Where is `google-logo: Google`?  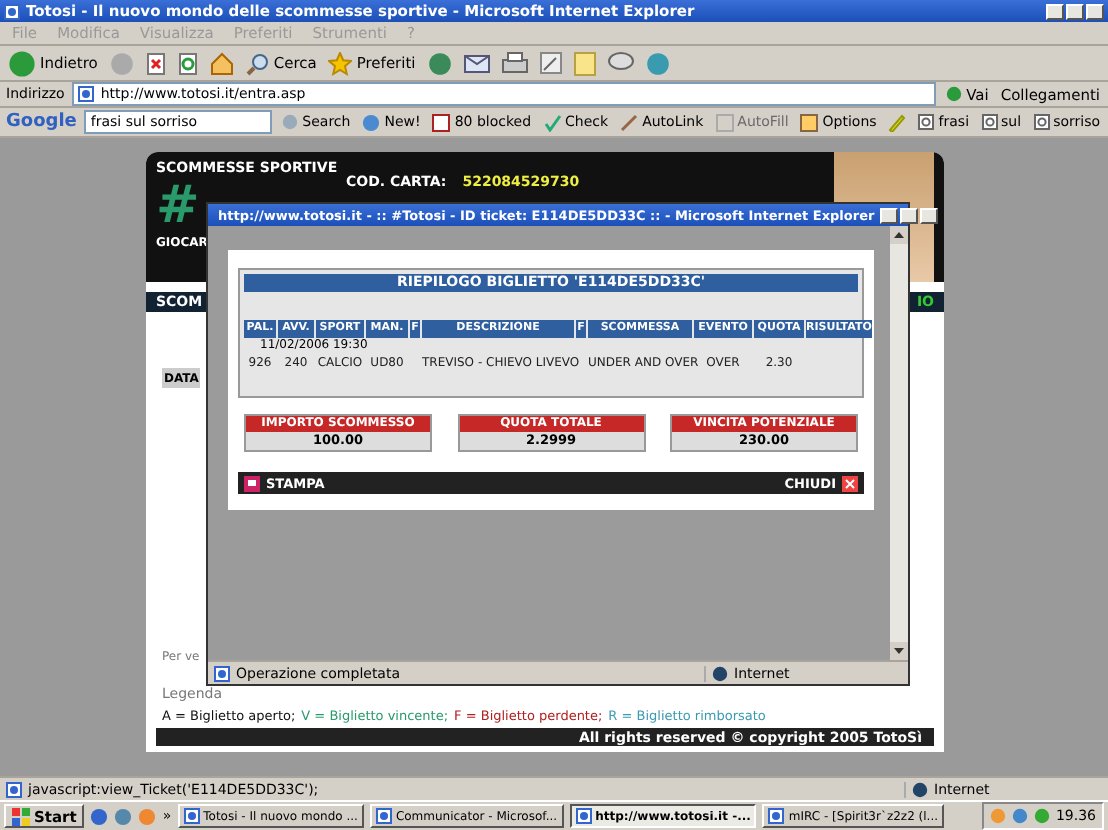 google-logo: Google is located at coordinates (41, 122).